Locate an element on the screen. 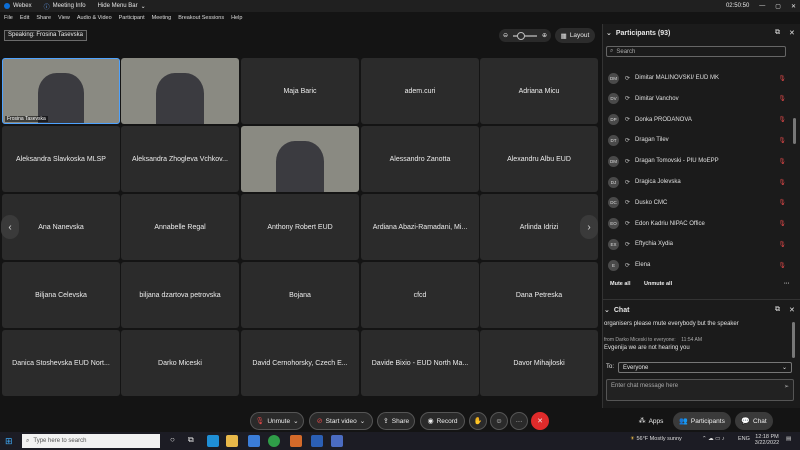  participant-row: DV ⟳ Dimitar Vanchov 🎙 is located at coordinates (696, 99).